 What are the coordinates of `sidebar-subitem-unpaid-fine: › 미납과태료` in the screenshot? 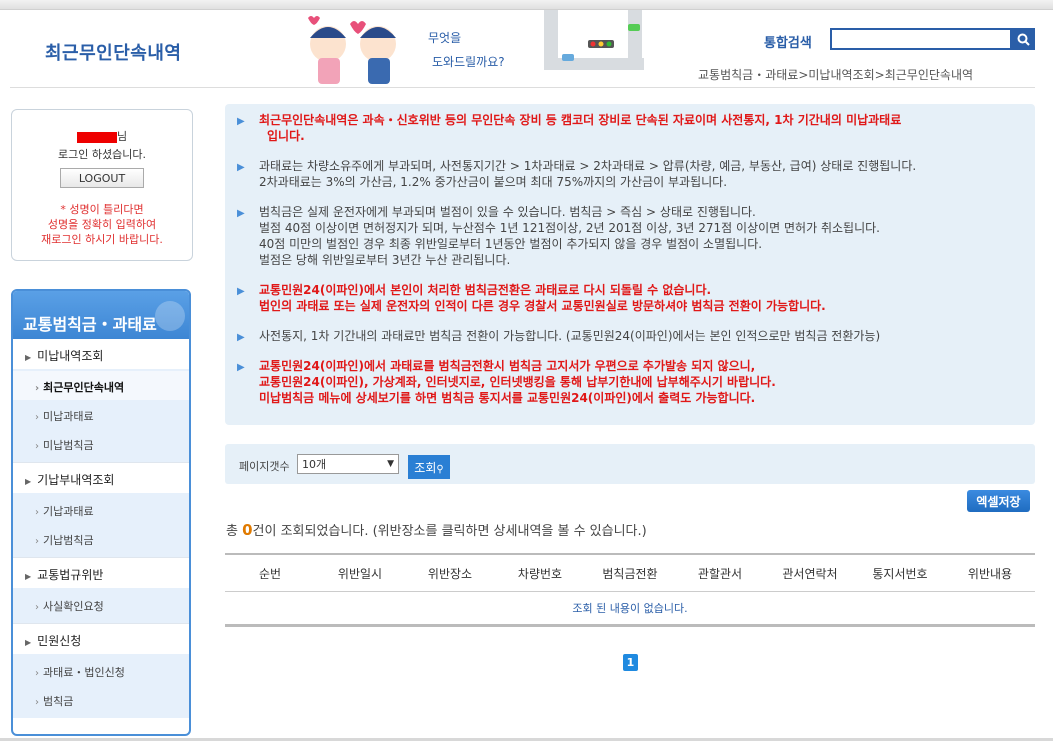 It's located at (101, 414).